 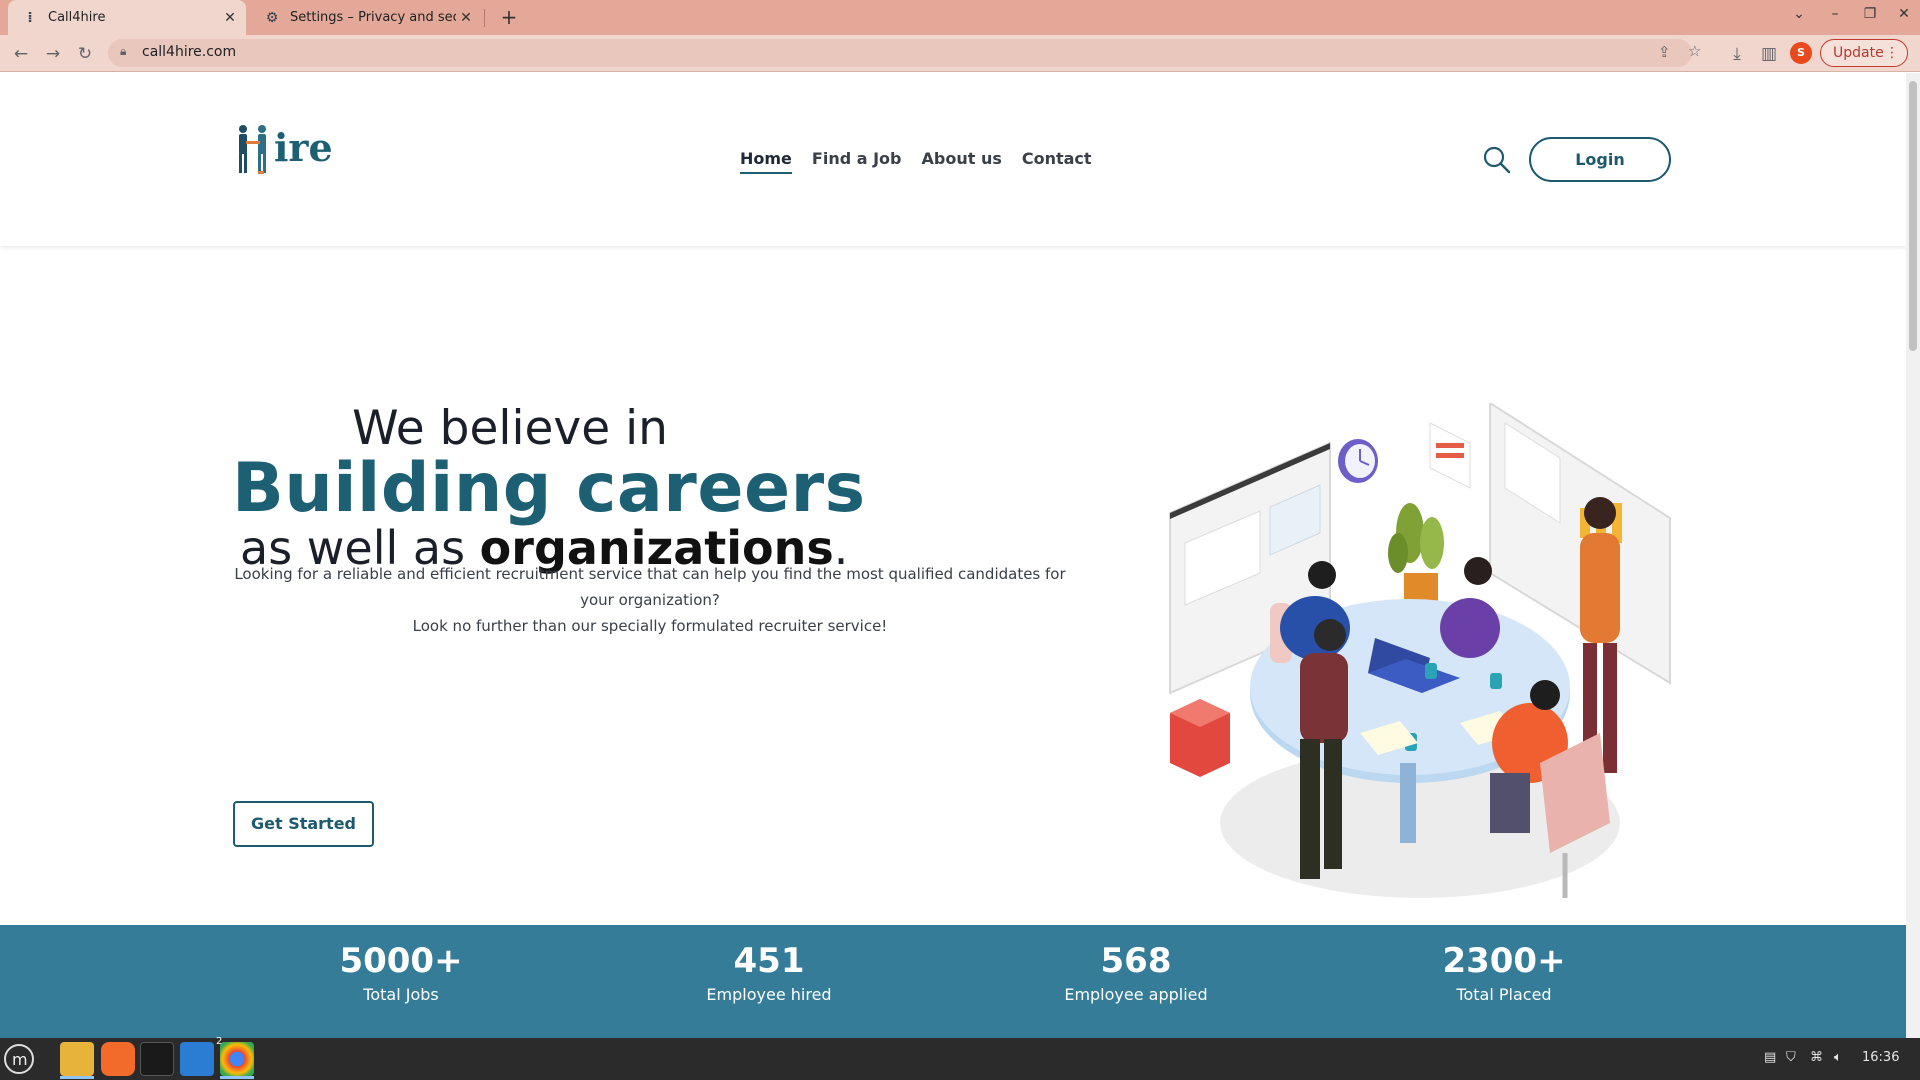 I want to click on window-count-badge: 2, so click(x=219, y=1041).